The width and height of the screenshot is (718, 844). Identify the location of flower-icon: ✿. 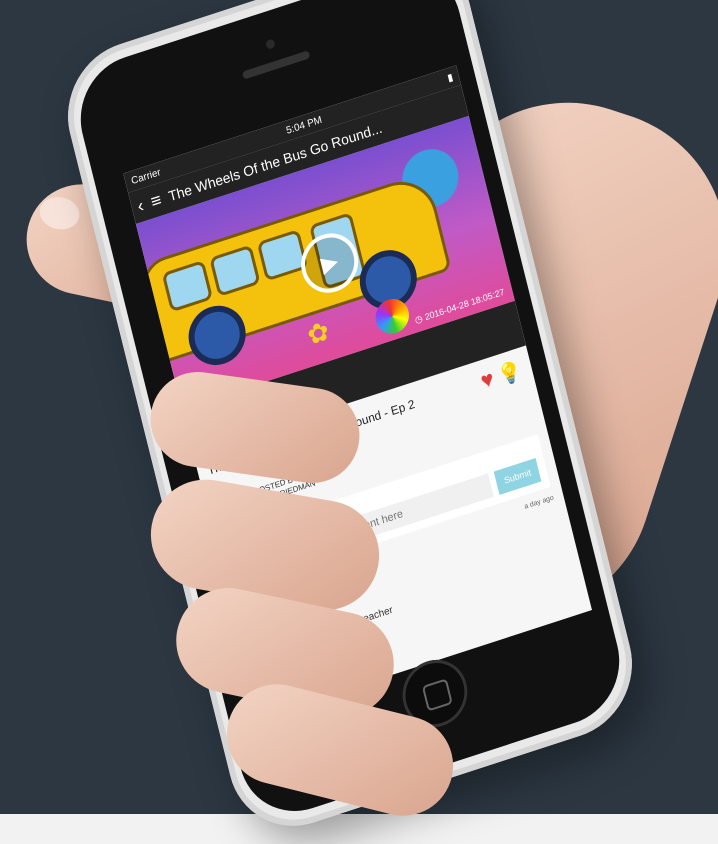
(318, 333).